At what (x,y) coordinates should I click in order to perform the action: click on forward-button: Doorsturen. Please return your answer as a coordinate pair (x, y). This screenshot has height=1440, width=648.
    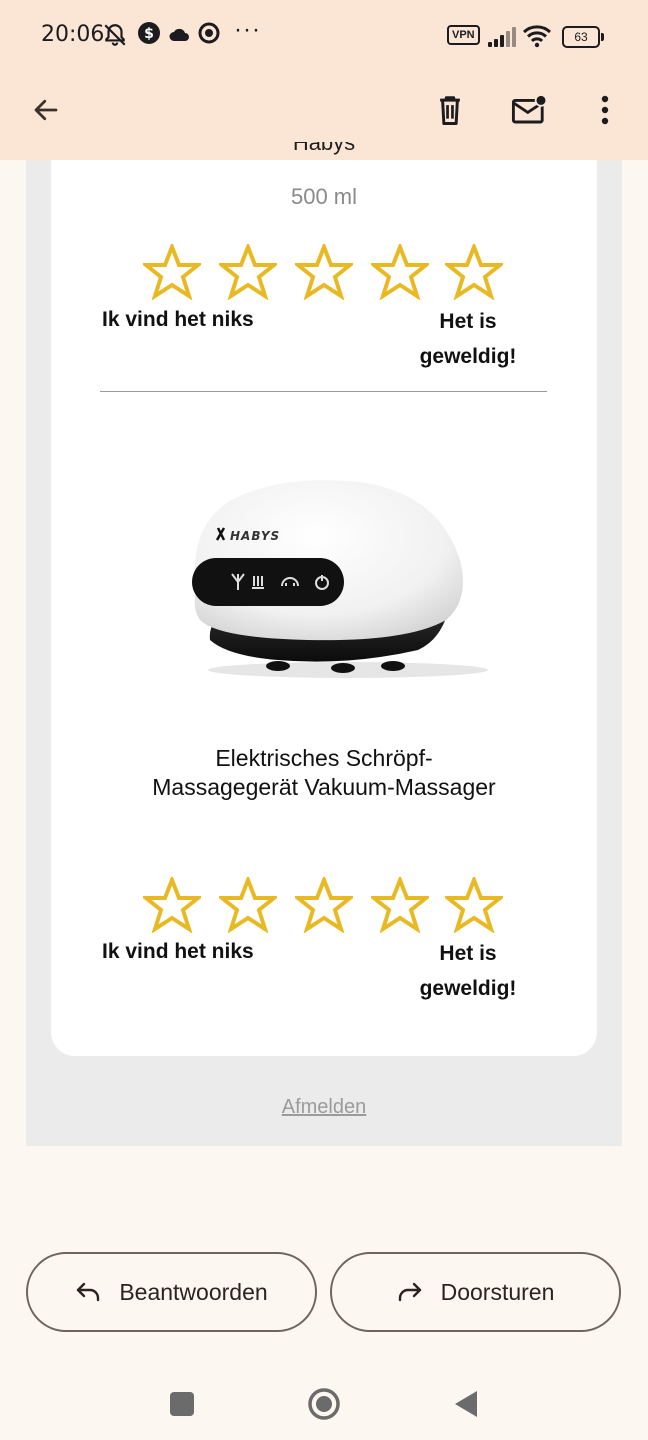
    Looking at the image, I should click on (475, 1292).